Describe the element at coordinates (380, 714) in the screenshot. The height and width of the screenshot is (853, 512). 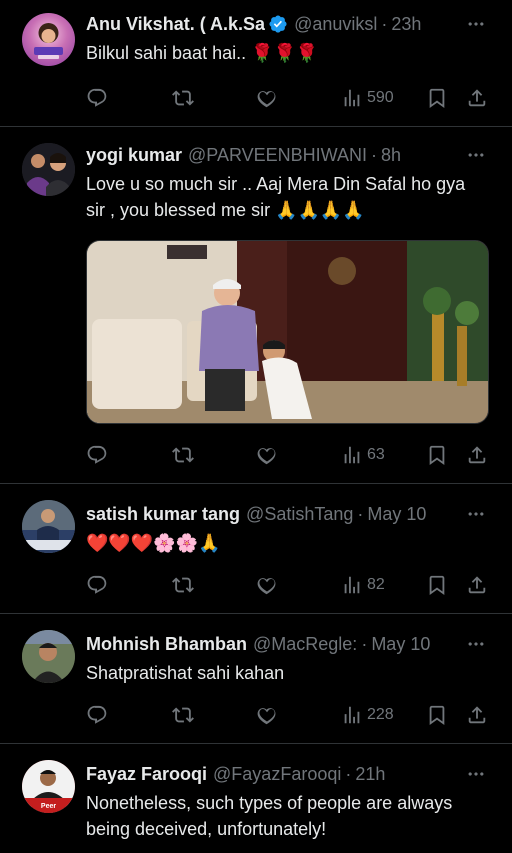
I see `views-count: 228` at that location.